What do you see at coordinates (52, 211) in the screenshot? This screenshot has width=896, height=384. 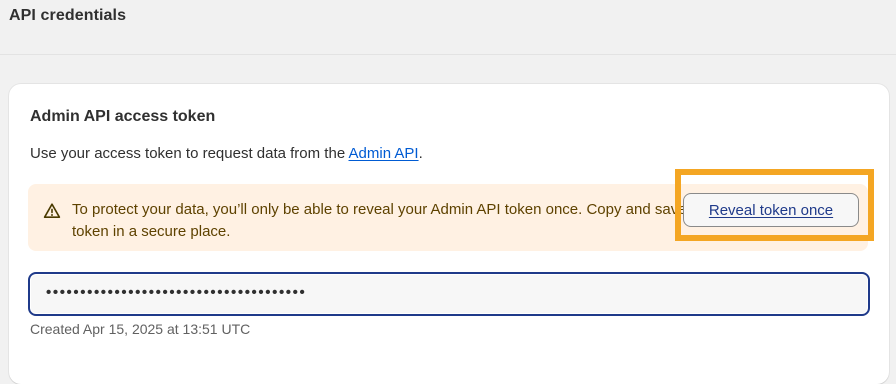 I see `warning-triangle-icon` at bounding box center [52, 211].